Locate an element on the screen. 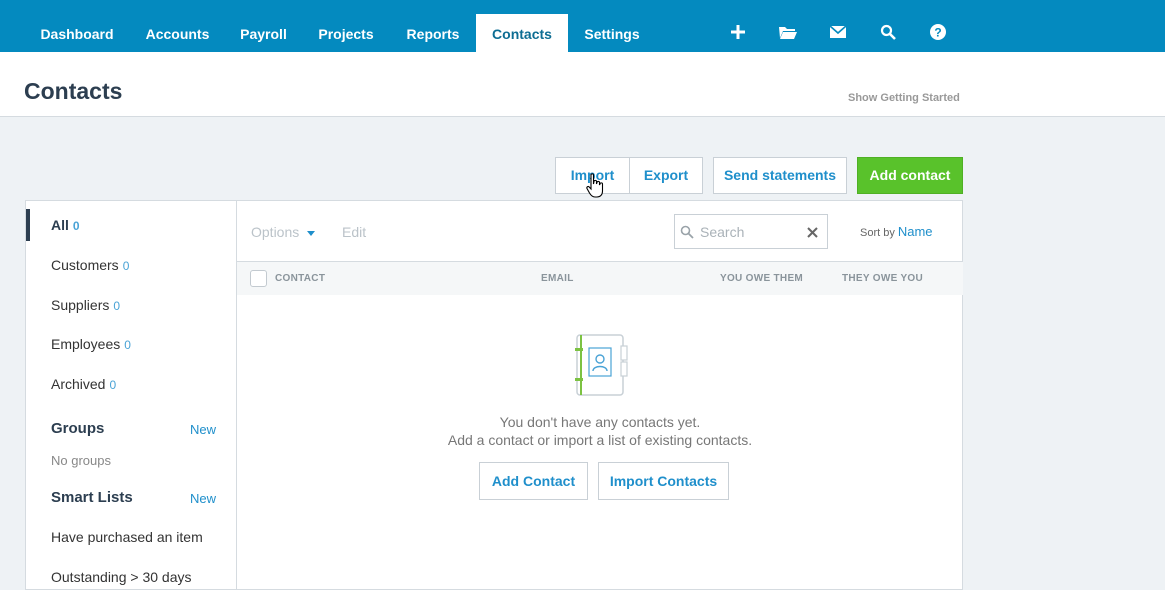 The height and width of the screenshot is (590, 1165). search-box is located at coordinates (751, 231).